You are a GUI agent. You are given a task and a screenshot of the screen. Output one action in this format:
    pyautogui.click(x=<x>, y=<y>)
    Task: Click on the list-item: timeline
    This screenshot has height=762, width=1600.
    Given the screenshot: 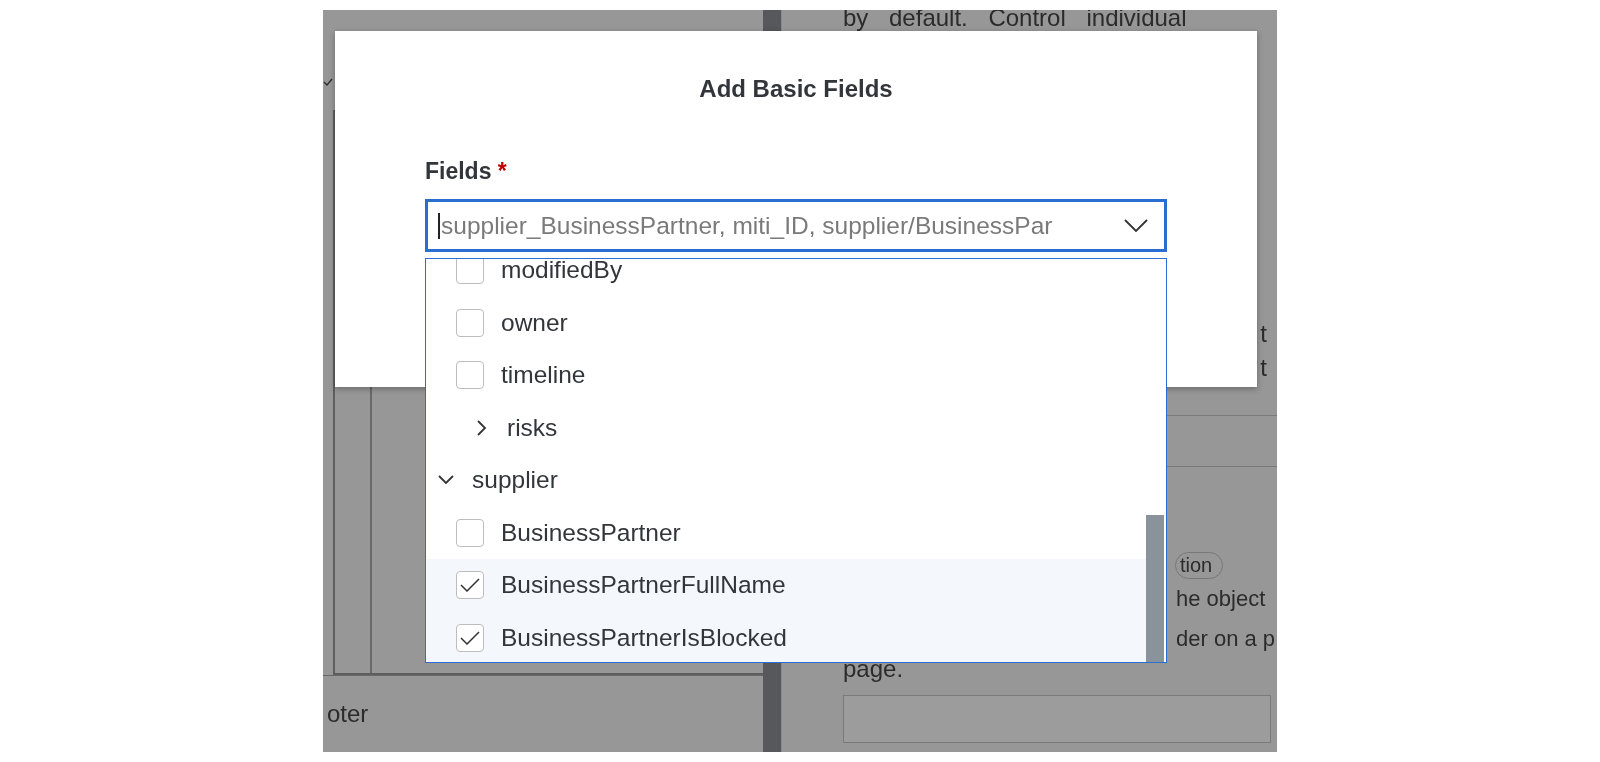 What is the action you would take?
    pyautogui.click(x=786, y=375)
    